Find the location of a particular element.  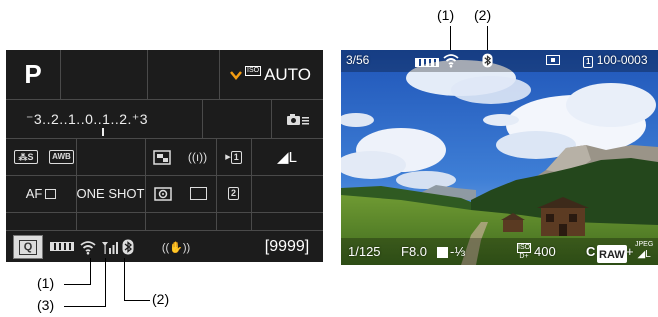

raw-prefix: C is located at coordinates (591, 251).